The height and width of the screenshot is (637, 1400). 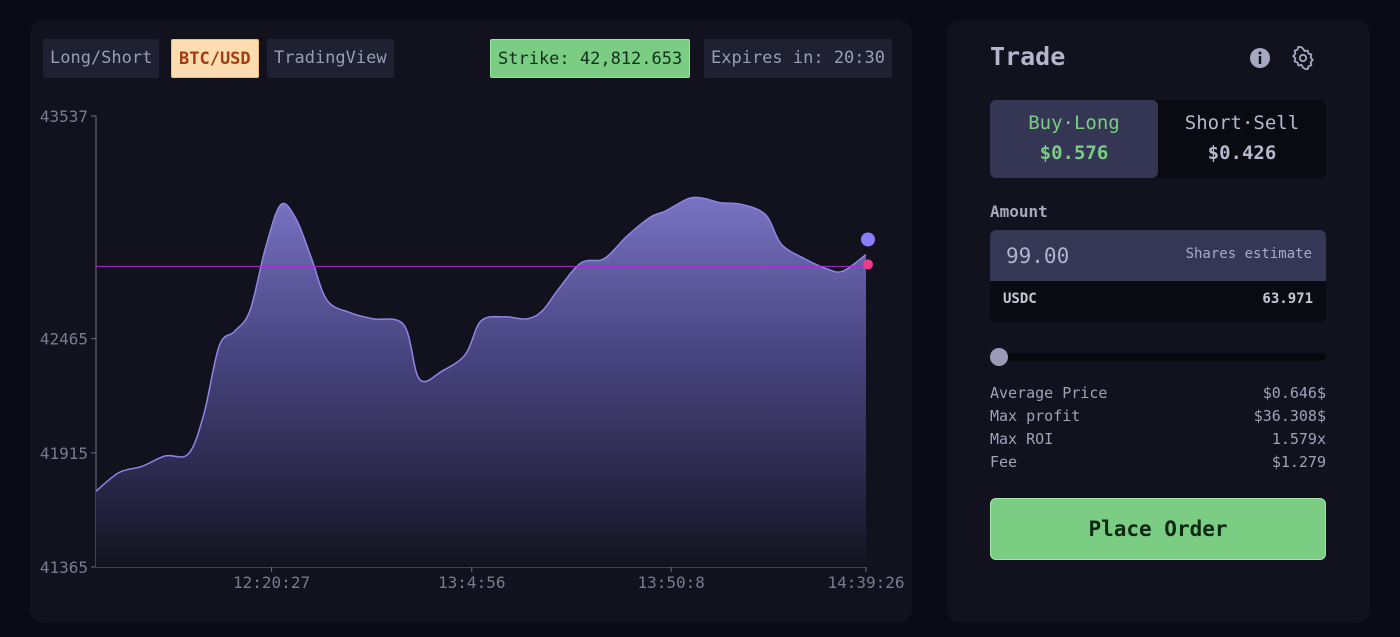 I want to click on x-tick-label: 13:50:8, so click(x=670, y=582).